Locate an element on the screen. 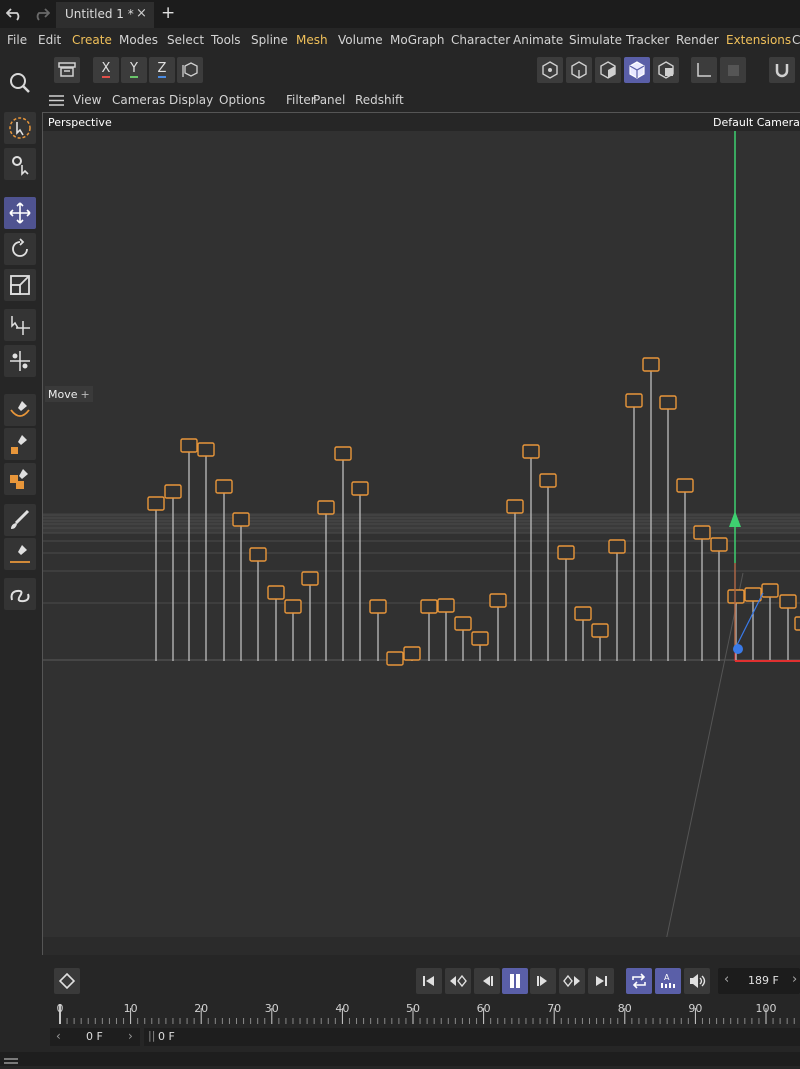 The width and height of the screenshot is (800, 1069). move-tool is located at coordinates (20, 213).